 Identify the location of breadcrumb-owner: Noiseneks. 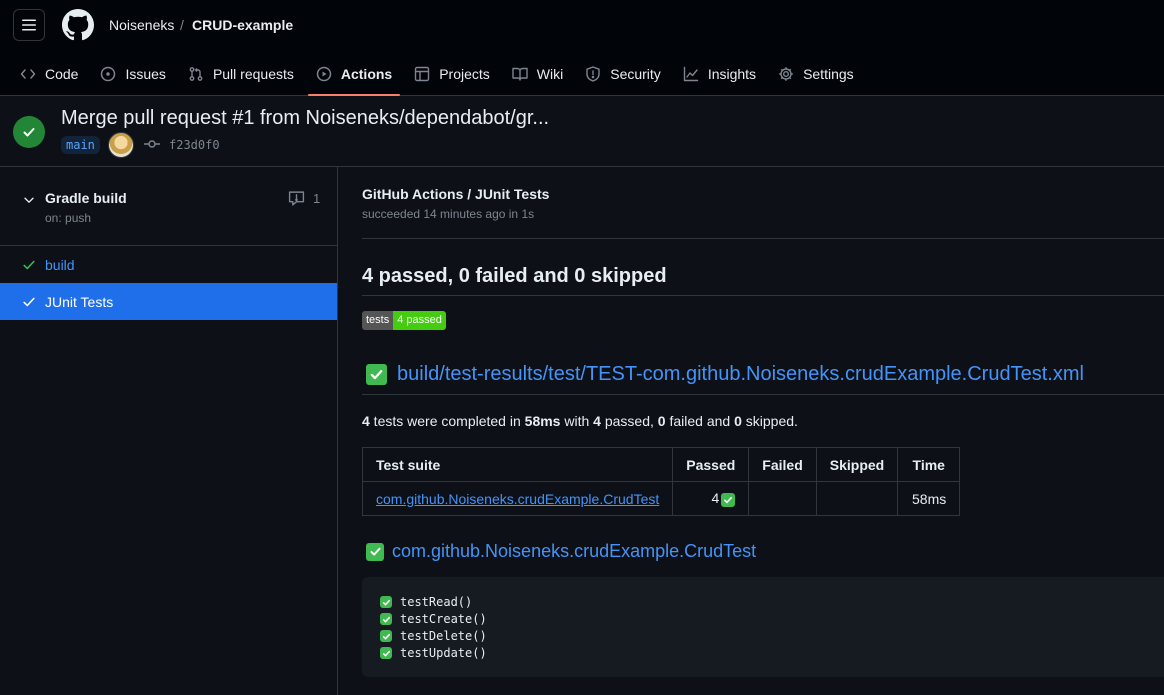
(141, 25).